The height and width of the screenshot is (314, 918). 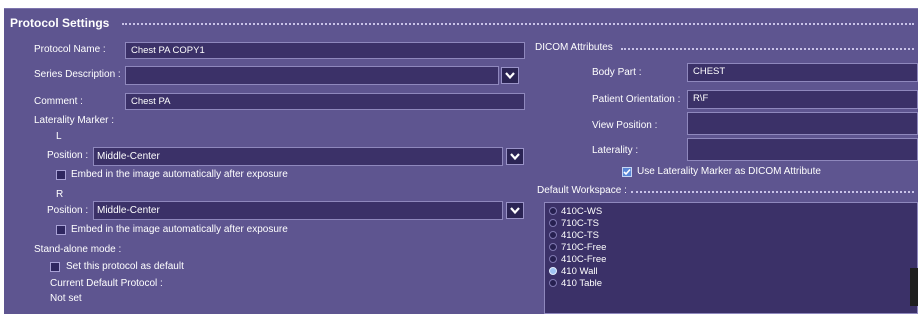 I want to click on standalone-mode-label: Stand-alone mode :, so click(x=78, y=249).